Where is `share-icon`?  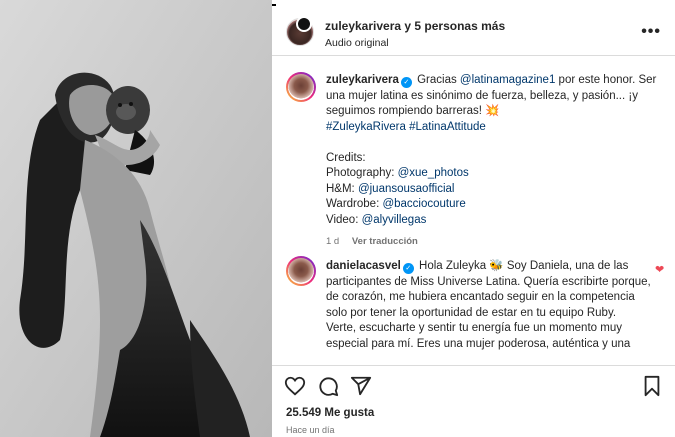
share-icon is located at coordinates (361, 386).